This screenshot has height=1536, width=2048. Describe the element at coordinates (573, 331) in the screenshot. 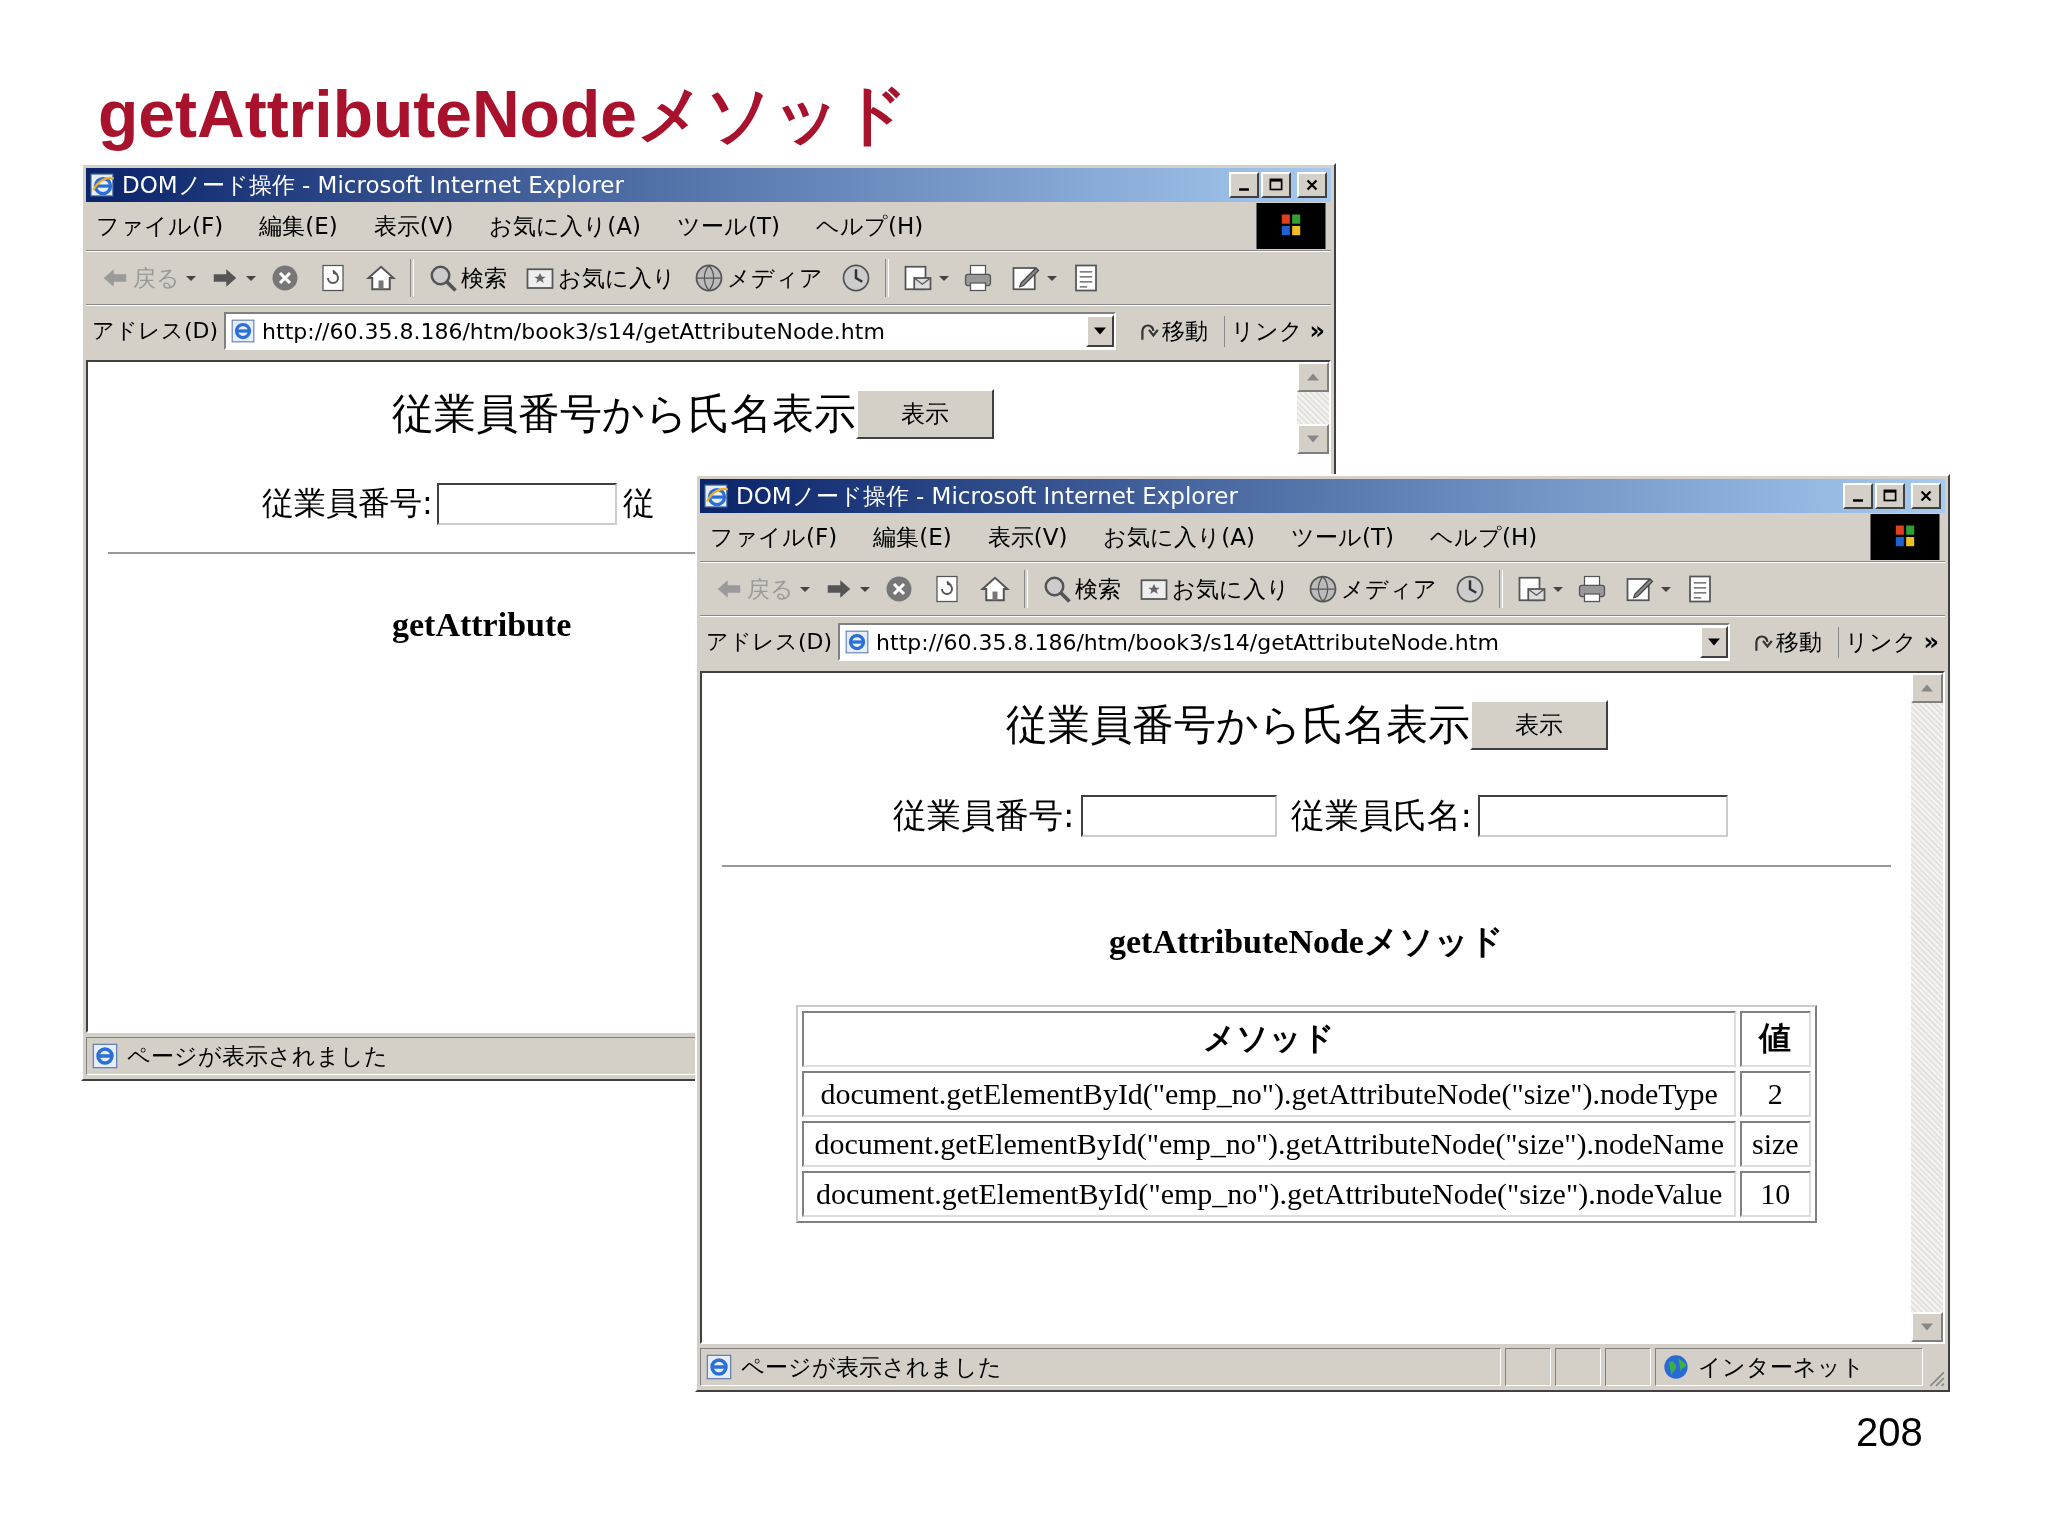

I see `url-text: http://60.35.8.186/htm/book3/s14/getAttributeNode.htm` at that location.